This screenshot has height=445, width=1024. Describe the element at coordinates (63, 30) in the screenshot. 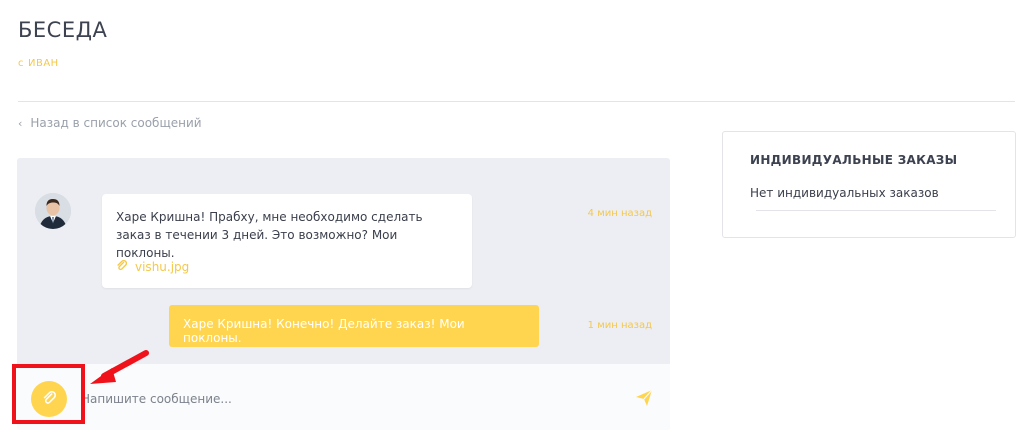

I see `page-title: БЕСЕДА` at that location.